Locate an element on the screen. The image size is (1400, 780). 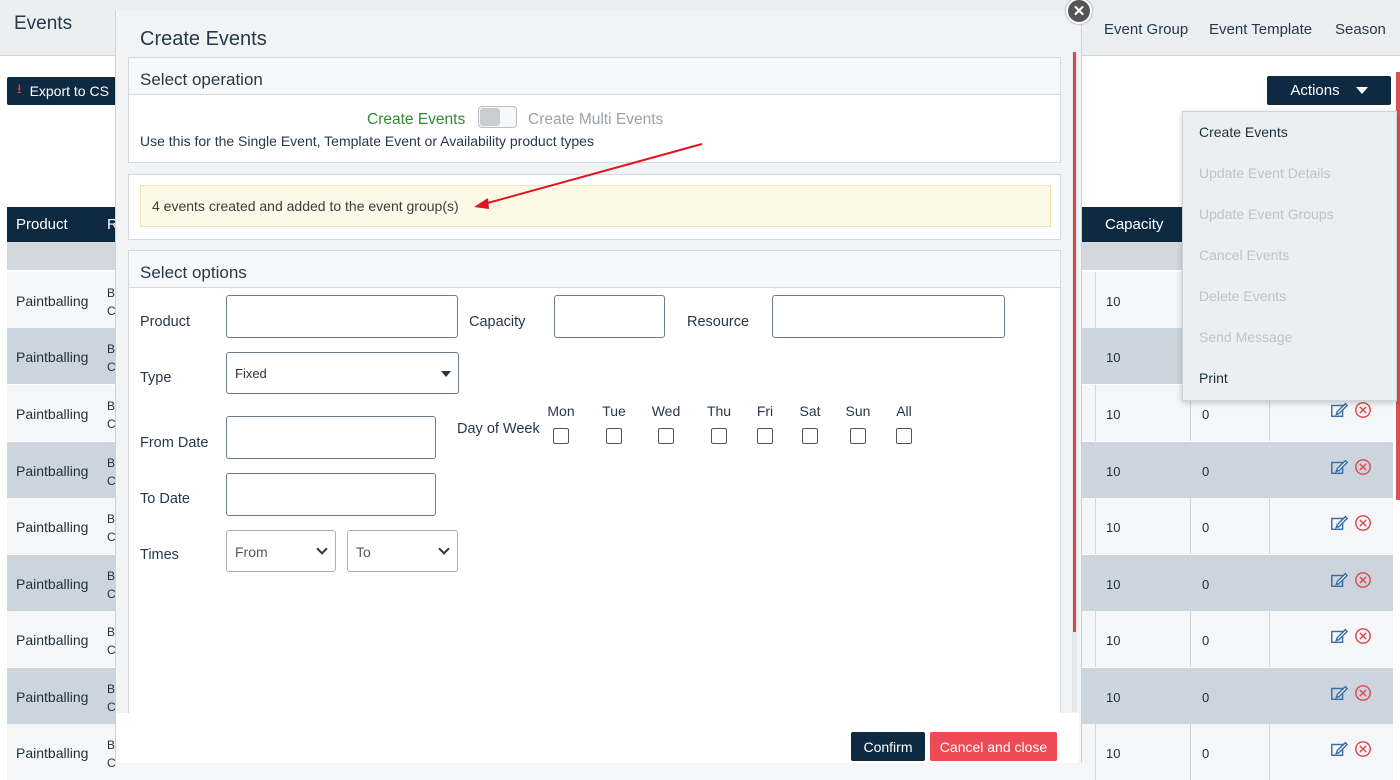
annotation-arrow is located at coordinates (588, 176).